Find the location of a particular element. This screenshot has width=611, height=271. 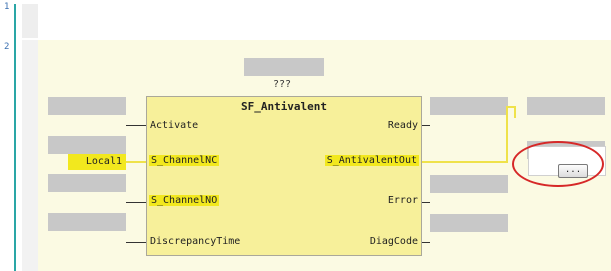

wire-channelno is located at coordinates (136, 202).